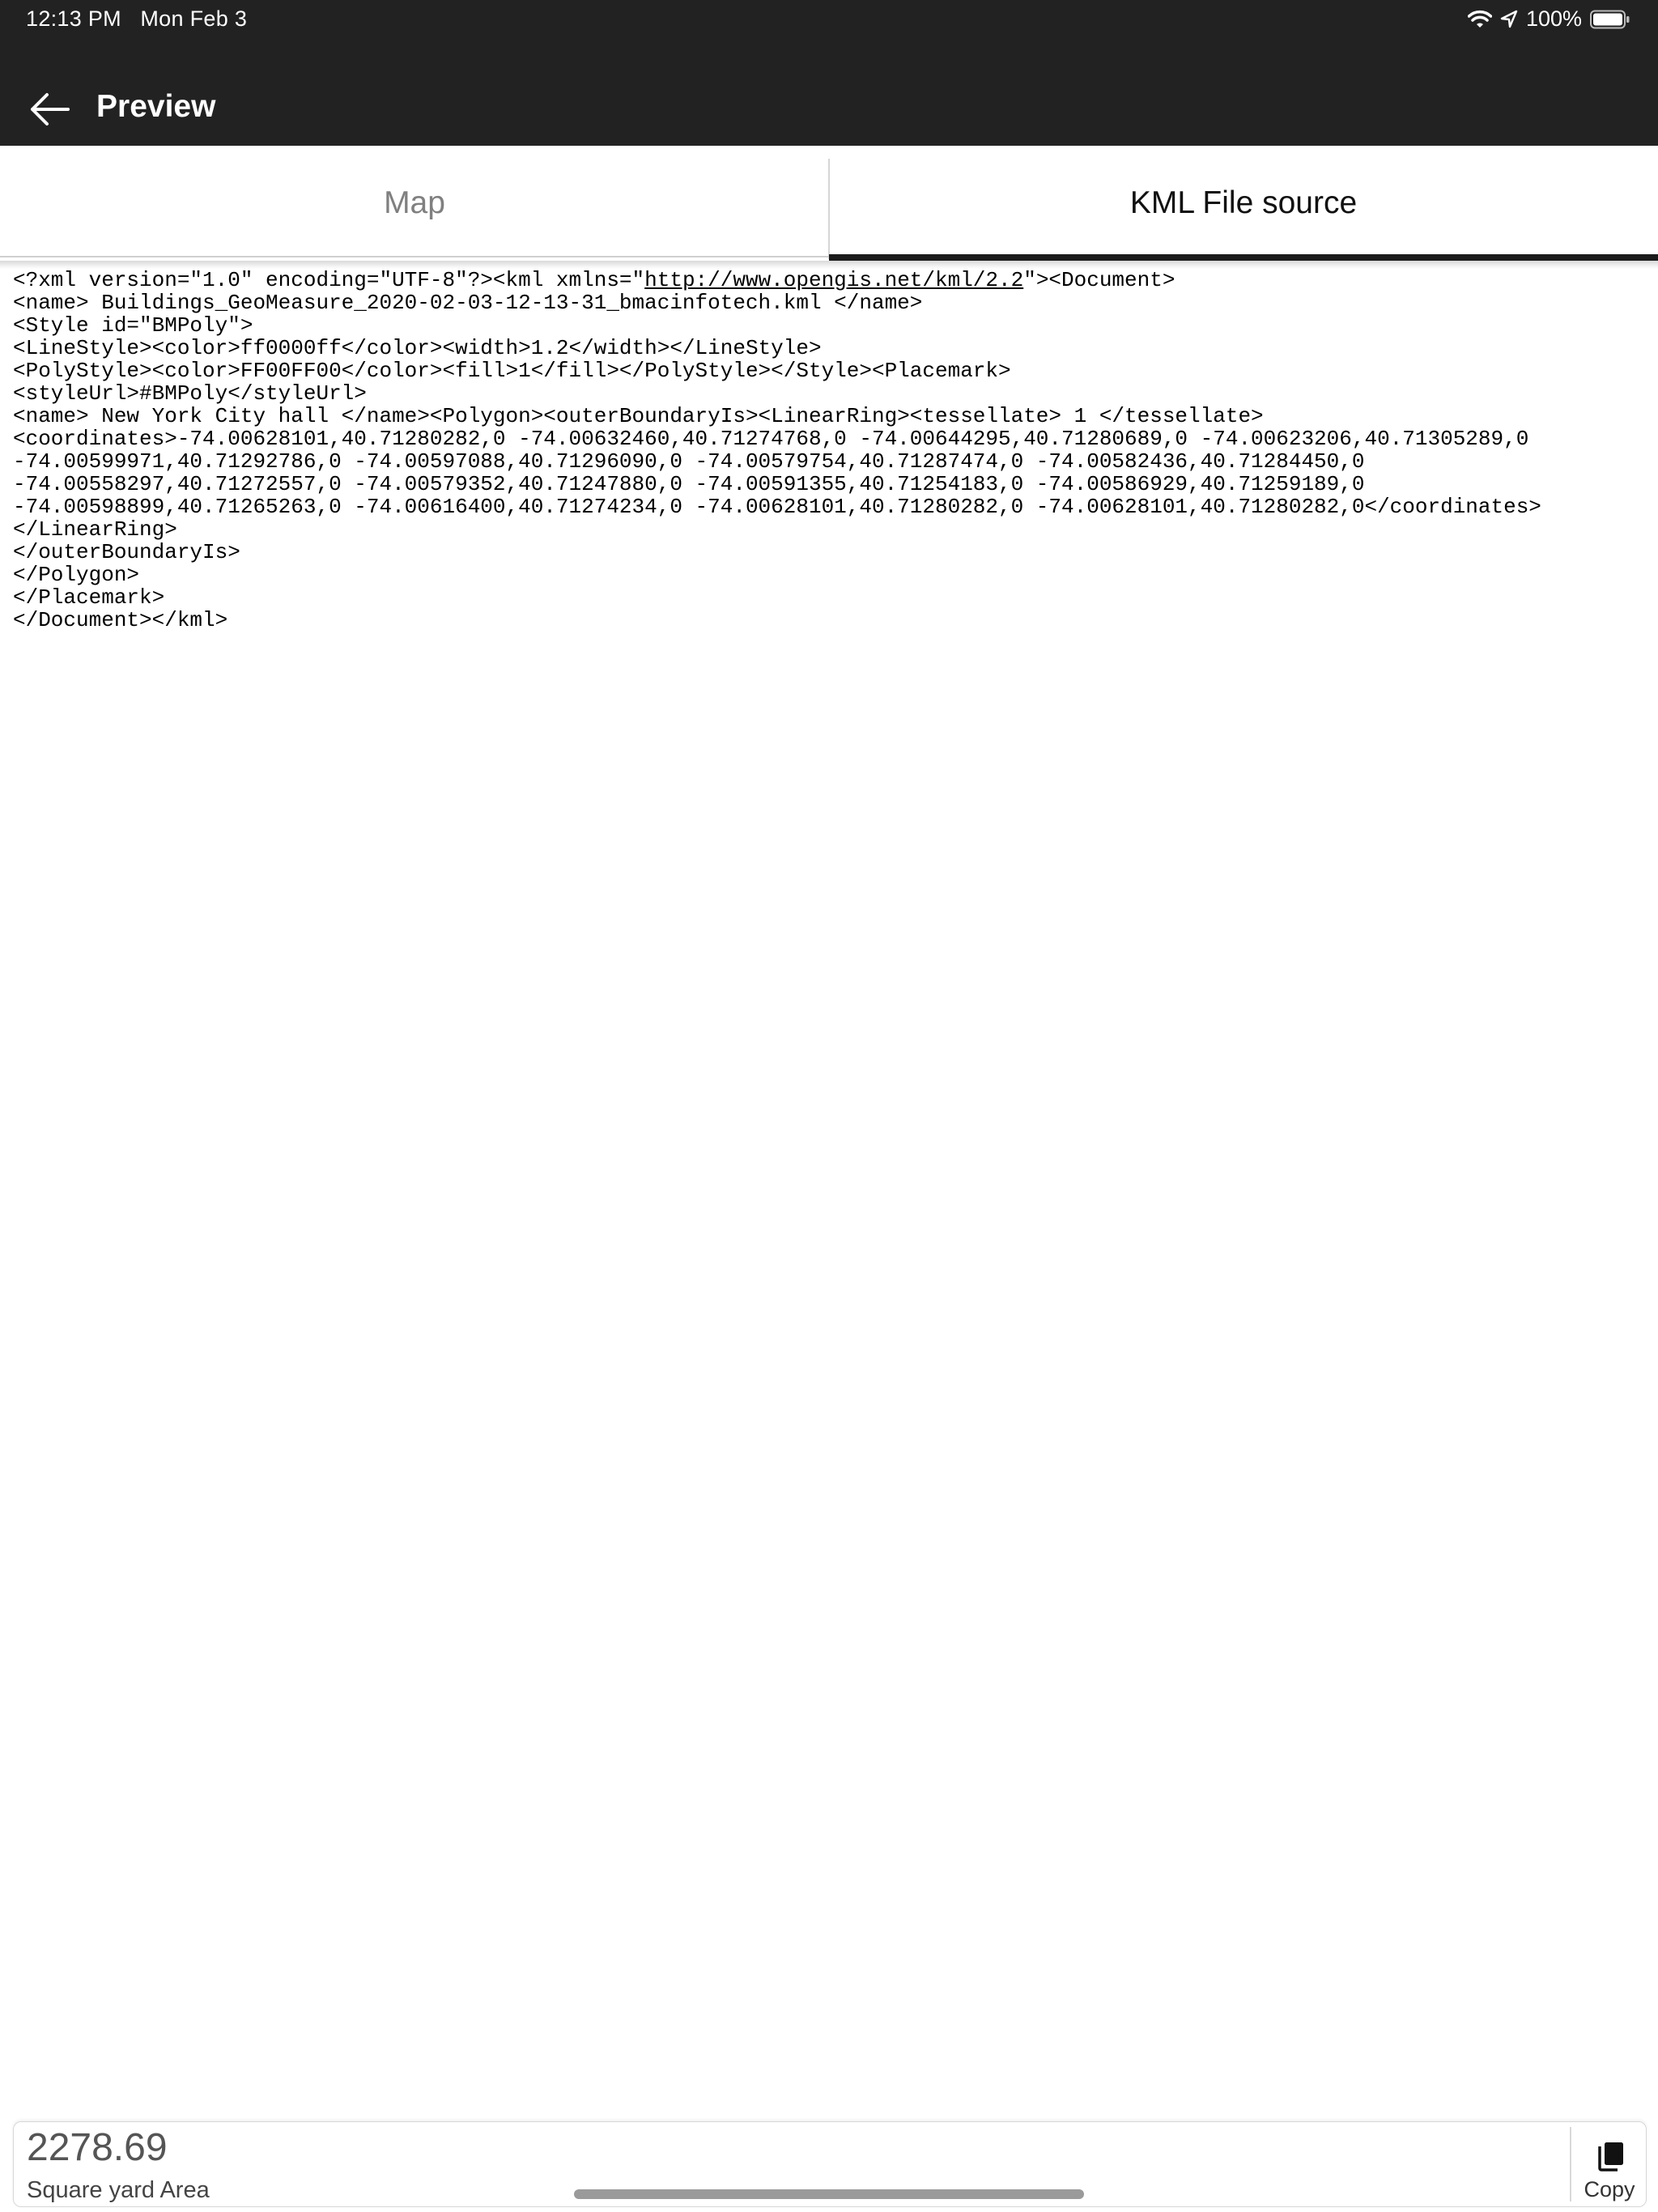 The height and width of the screenshot is (2212, 1658). I want to click on copy-divider, so click(1570, 2164).